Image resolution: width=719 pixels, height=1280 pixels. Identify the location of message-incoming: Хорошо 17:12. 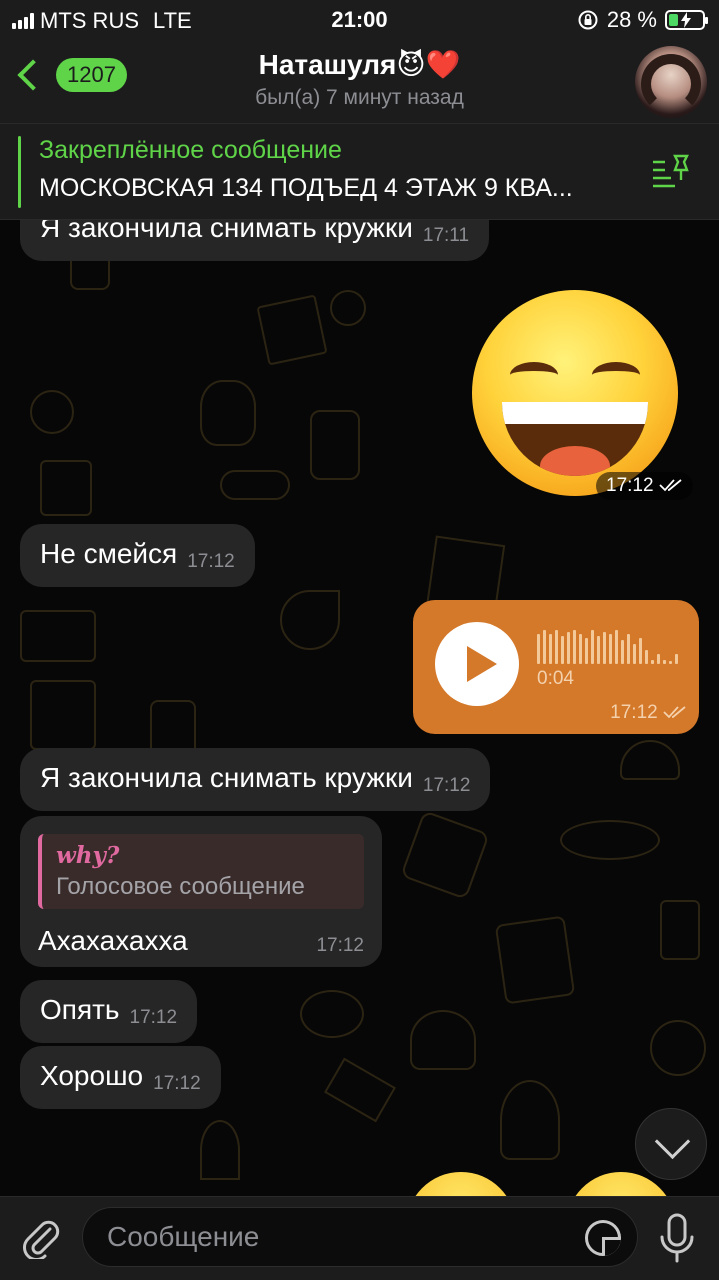
(120, 1077).